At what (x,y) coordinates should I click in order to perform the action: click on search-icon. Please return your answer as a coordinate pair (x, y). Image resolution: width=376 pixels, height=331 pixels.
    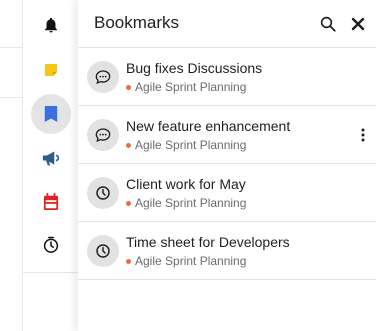
    Looking at the image, I should click on (328, 24).